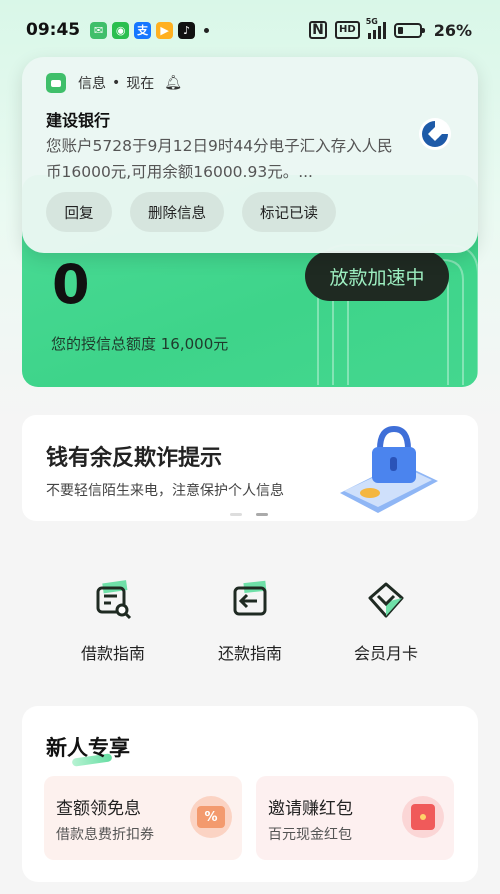 Image resolution: width=500 pixels, height=894 pixels. What do you see at coordinates (386, 622) in the screenshot?
I see `quick-link-member-card: 会员月卡` at bounding box center [386, 622].